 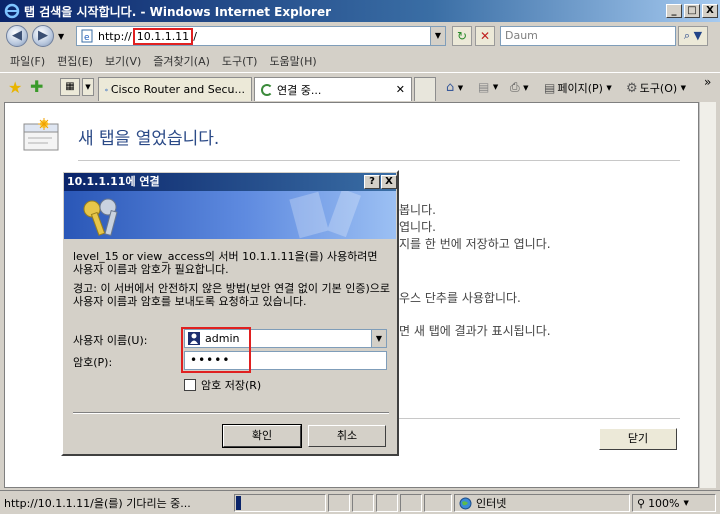 I want to click on url-prefix: http://, so click(x=115, y=36).